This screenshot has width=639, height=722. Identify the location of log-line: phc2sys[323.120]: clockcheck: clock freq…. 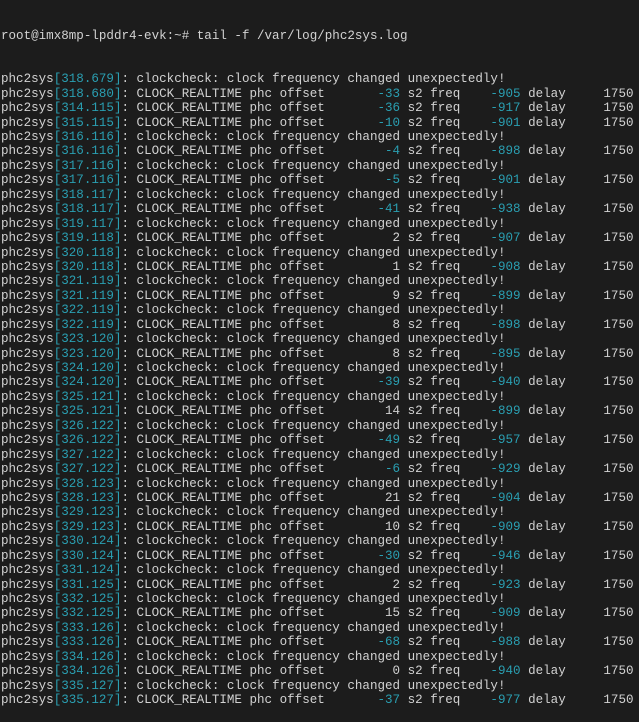
(320, 339).